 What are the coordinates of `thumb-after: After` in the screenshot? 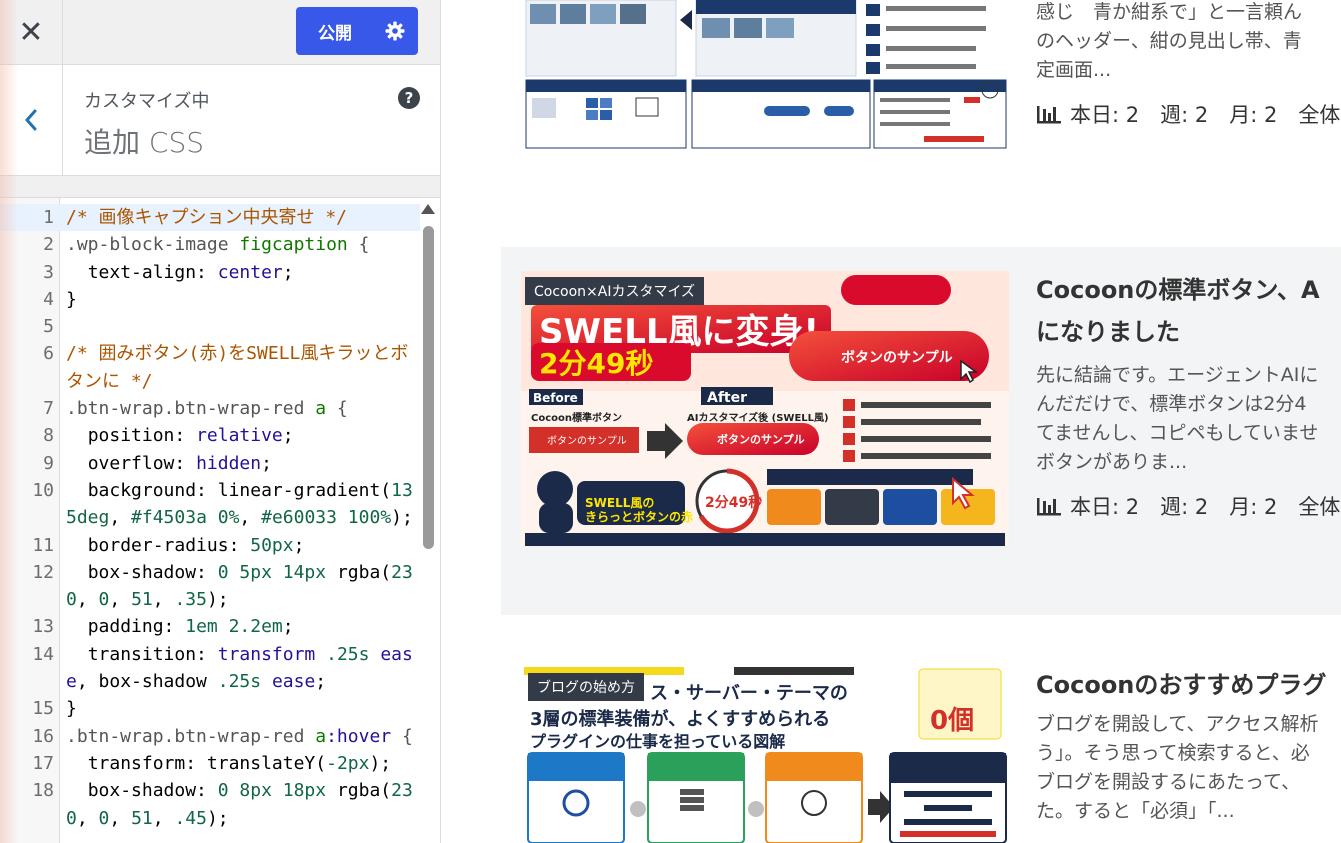 It's located at (727, 398).